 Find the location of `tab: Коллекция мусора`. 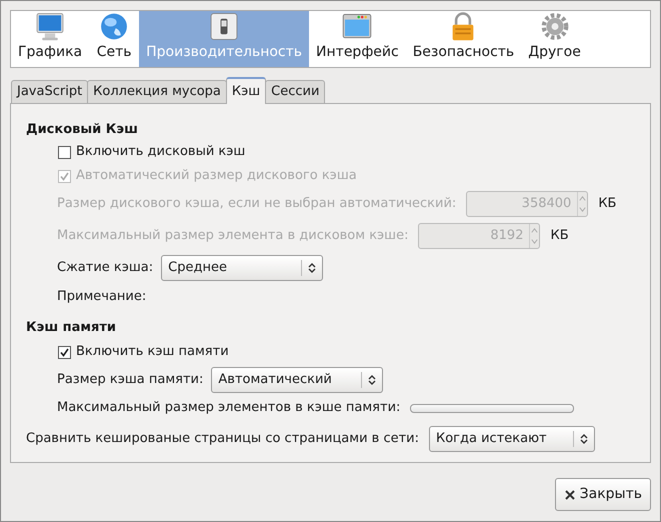

tab: Коллекция мусора is located at coordinates (157, 92).